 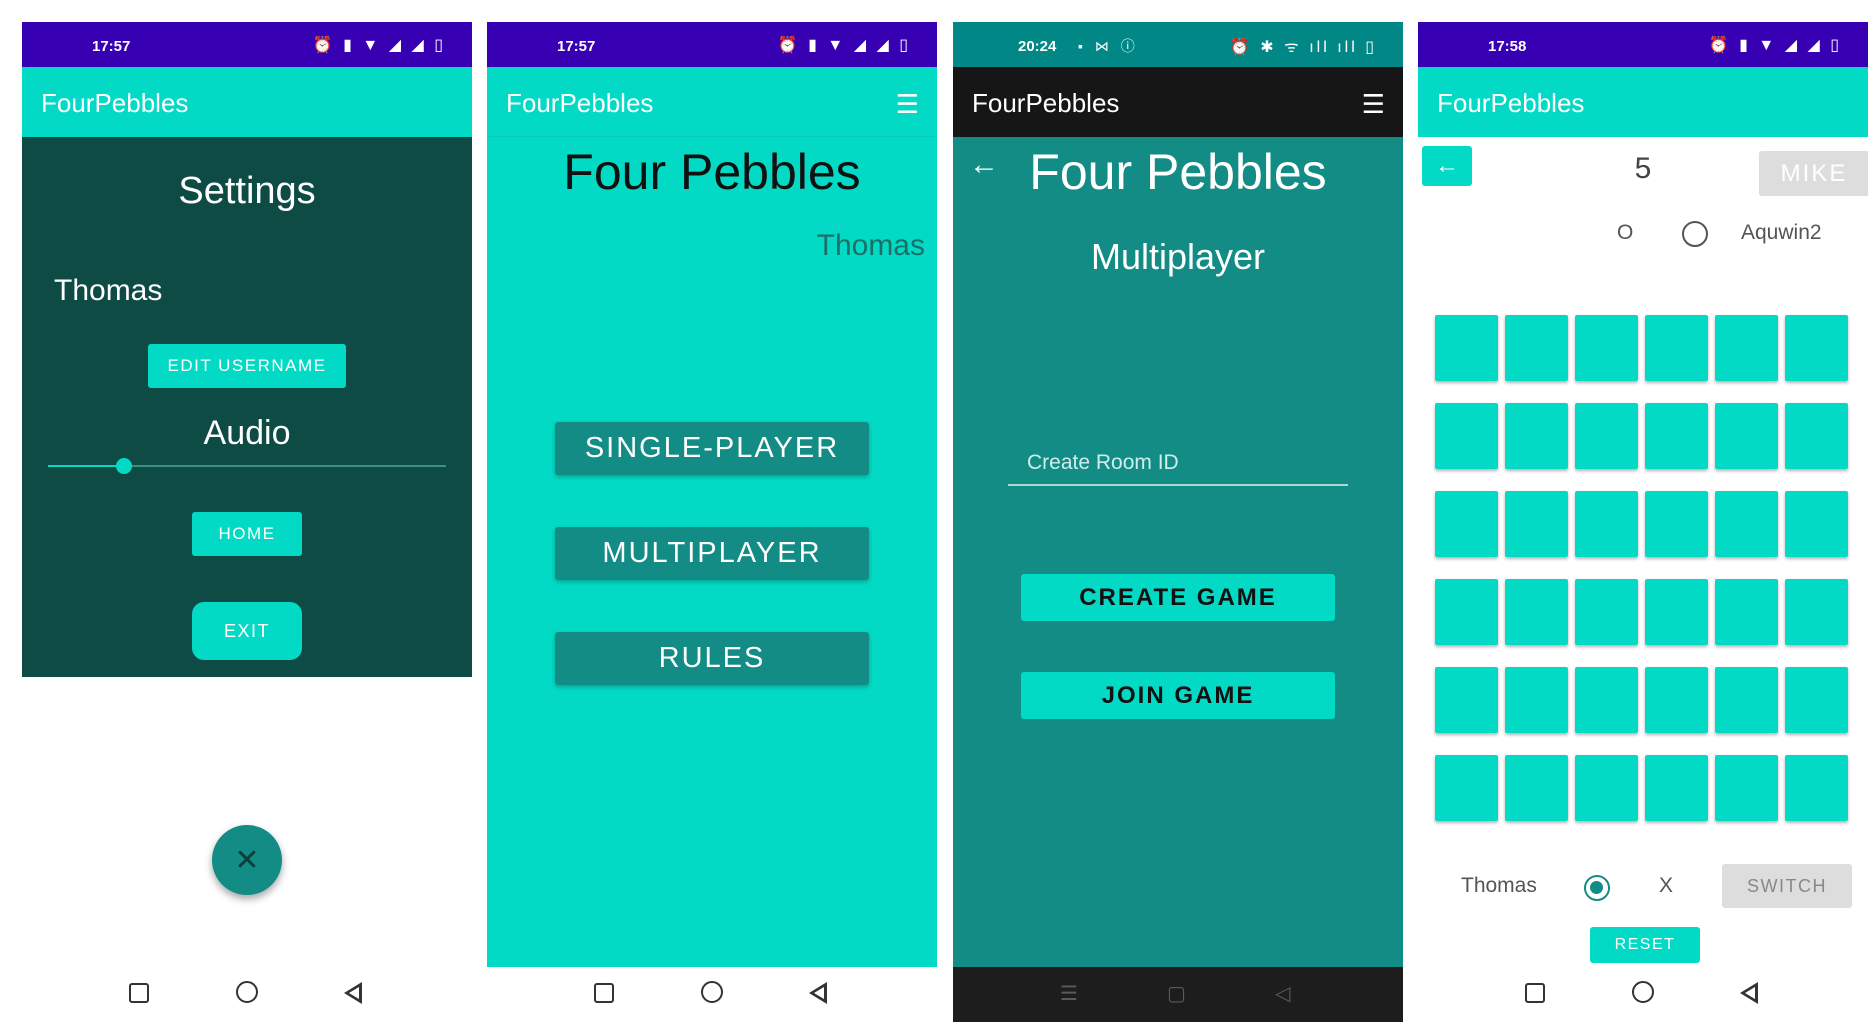 What do you see at coordinates (247, 631) in the screenshot?
I see `exit-button: EXIT` at bounding box center [247, 631].